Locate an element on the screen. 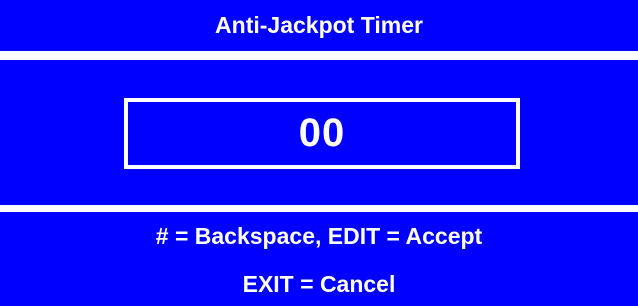 Image resolution: width=638 pixels, height=306 pixels. timer-value-field: 00 is located at coordinates (322, 133).